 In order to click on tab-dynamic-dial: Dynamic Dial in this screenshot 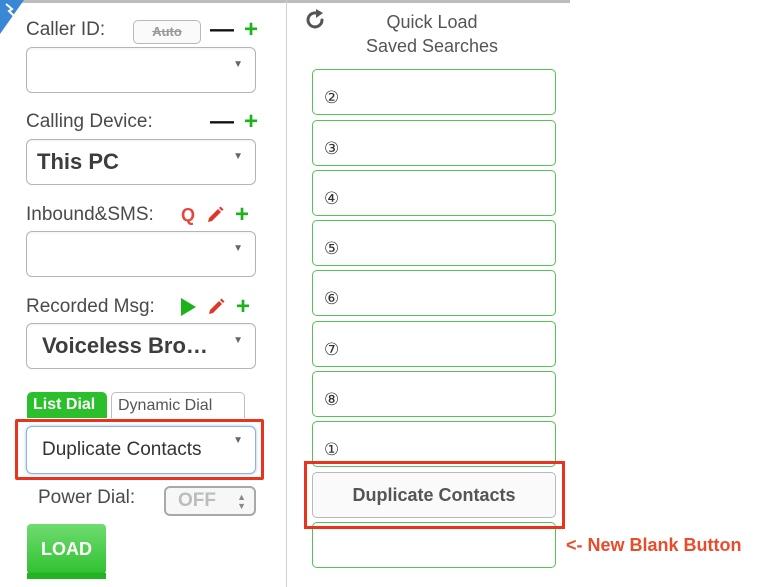, I will do `click(178, 405)`.